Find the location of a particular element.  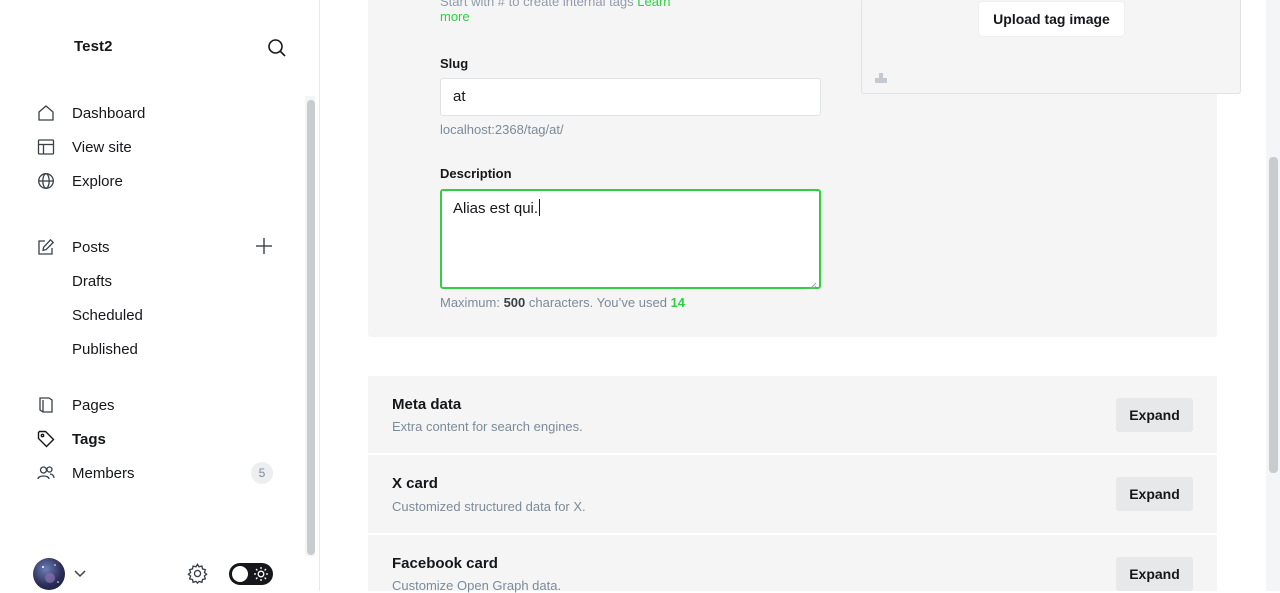

text-caret is located at coordinates (540, 207).